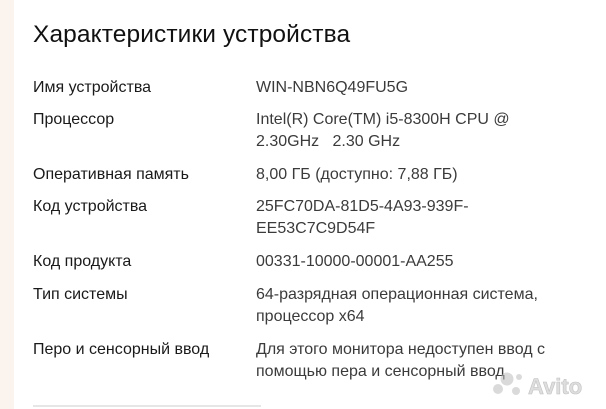  What do you see at coordinates (111, 174) in the screenshot?
I see `spec-label-memory: Оперативная память` at bounding box center [111, 174].